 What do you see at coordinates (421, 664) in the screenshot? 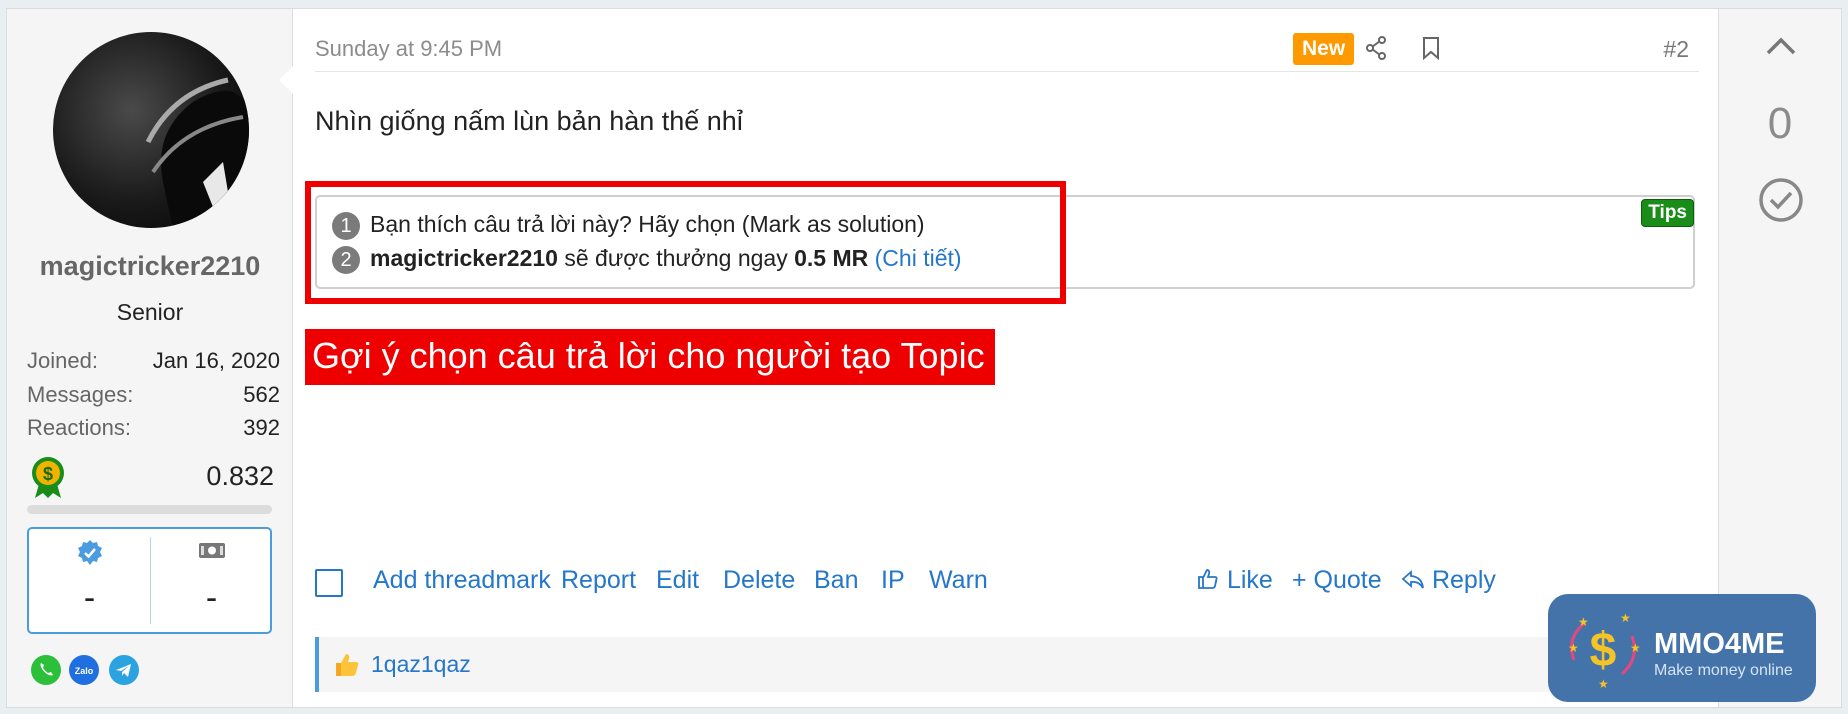
I see `reaction-user: 1qaz1qaz` at bounding box center [421, 664].